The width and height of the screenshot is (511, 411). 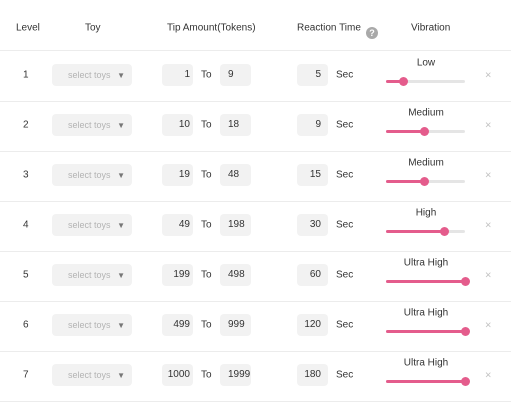 What do you see at coordinates (235, 75) in the screenshot?
I see `tip-to-input: 9` at bounding box center [235, 75].